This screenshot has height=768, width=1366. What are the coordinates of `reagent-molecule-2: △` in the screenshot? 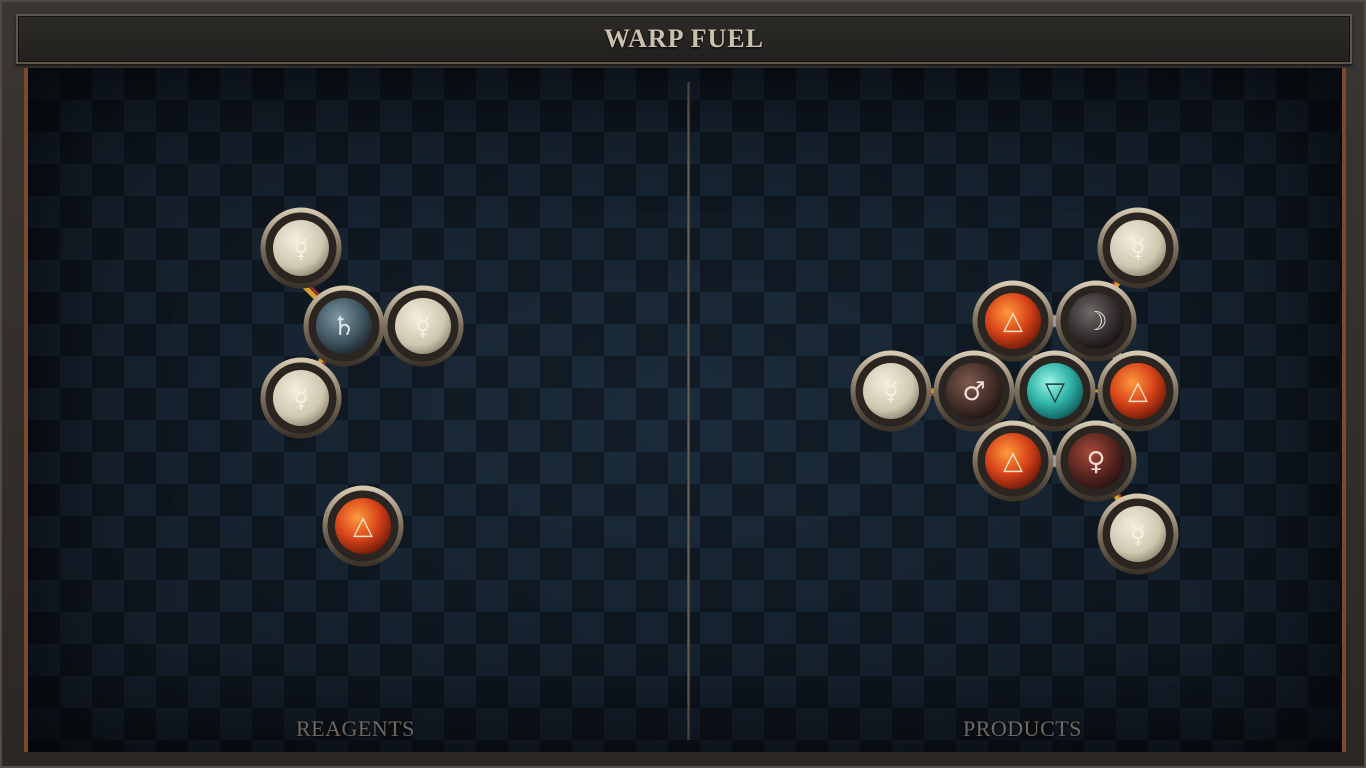 It's located at (363, 526).